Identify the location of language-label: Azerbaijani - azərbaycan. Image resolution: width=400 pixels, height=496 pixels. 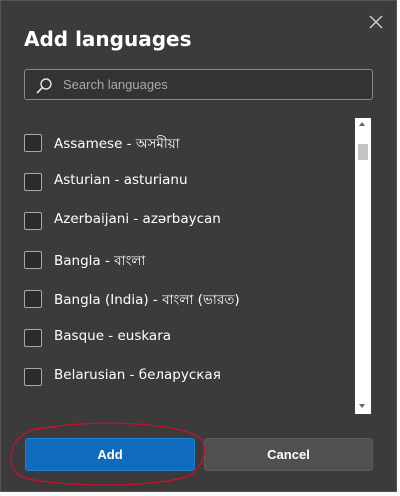
(137, 219).